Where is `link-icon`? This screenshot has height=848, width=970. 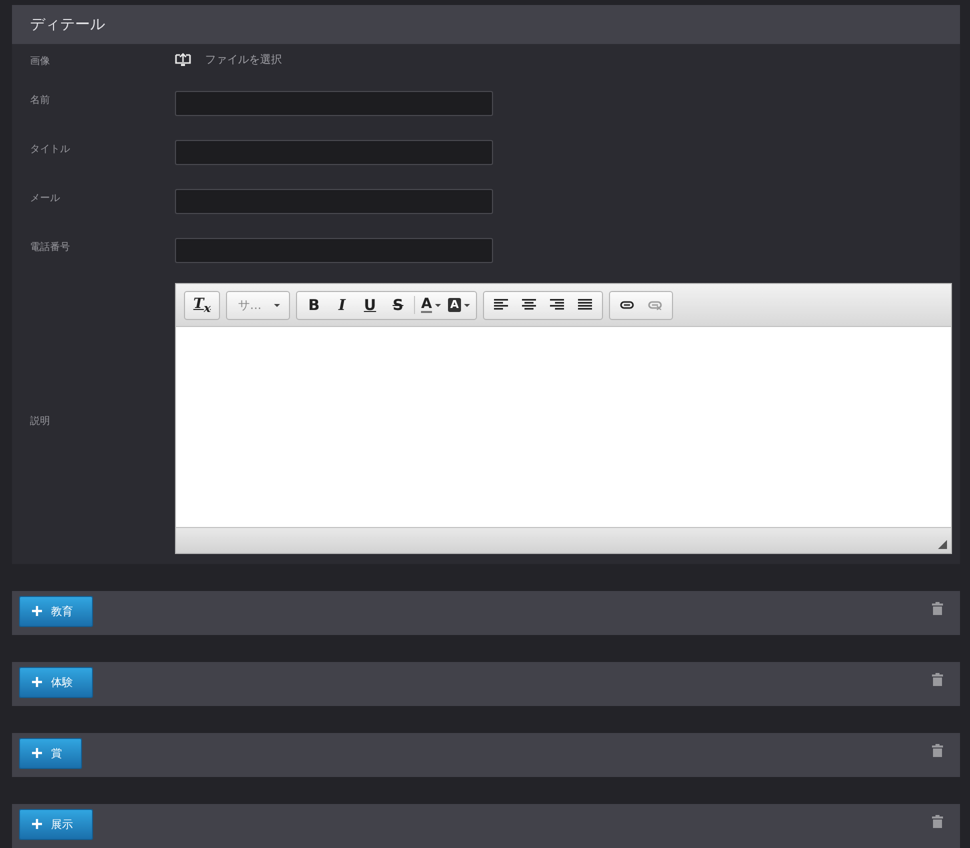 link-icon is located at coordinates (627, 305).